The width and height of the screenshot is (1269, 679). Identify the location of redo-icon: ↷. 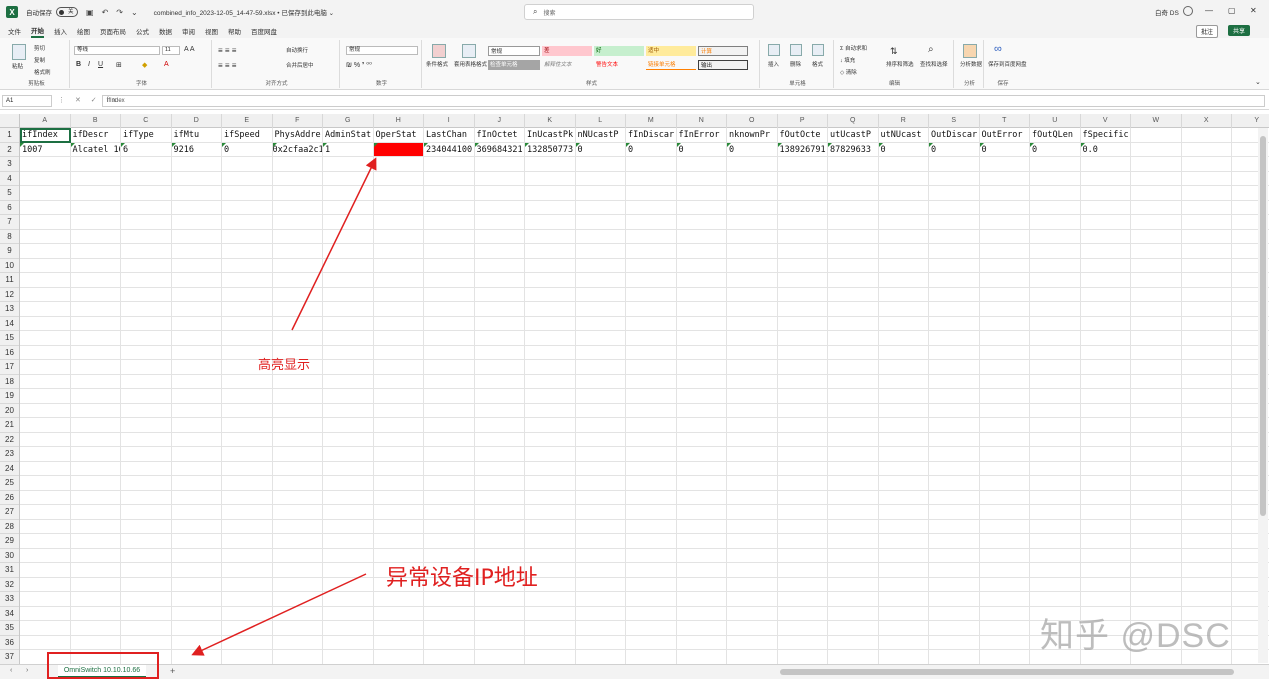
(119, 12).